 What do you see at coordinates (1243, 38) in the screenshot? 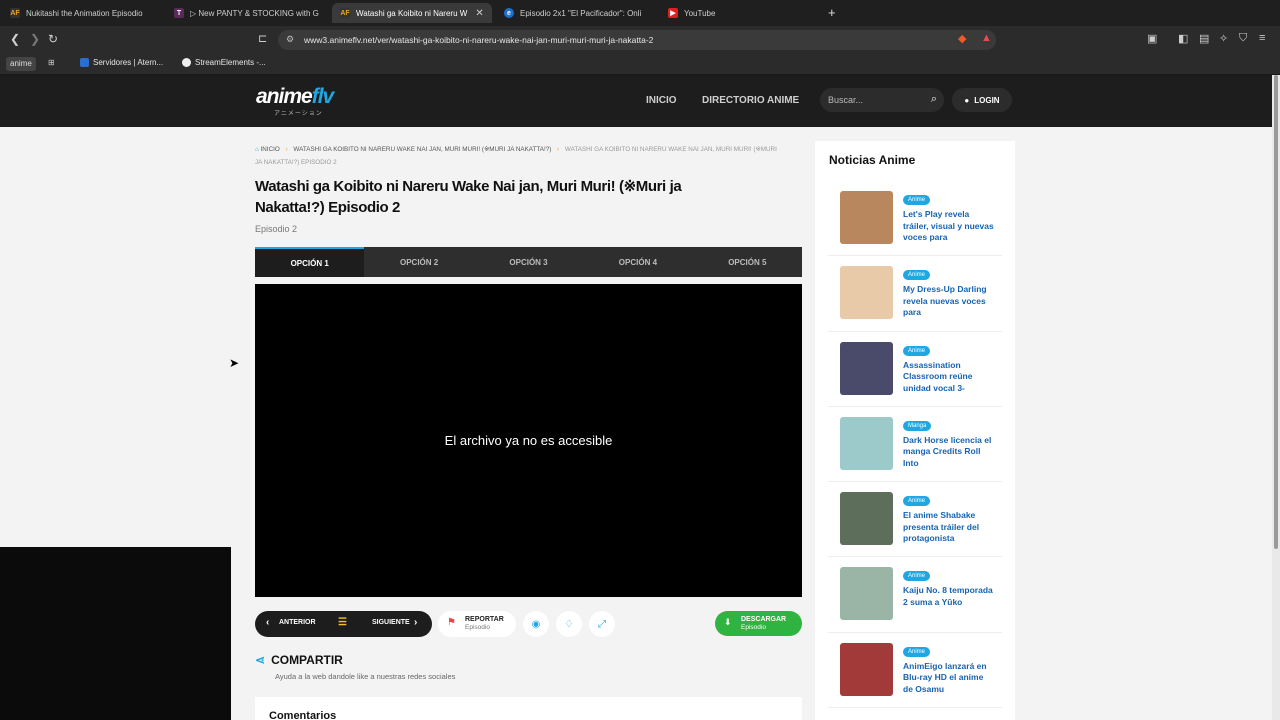
I see `vpn-icon: ⛉` at bounding box center [1243, 38].